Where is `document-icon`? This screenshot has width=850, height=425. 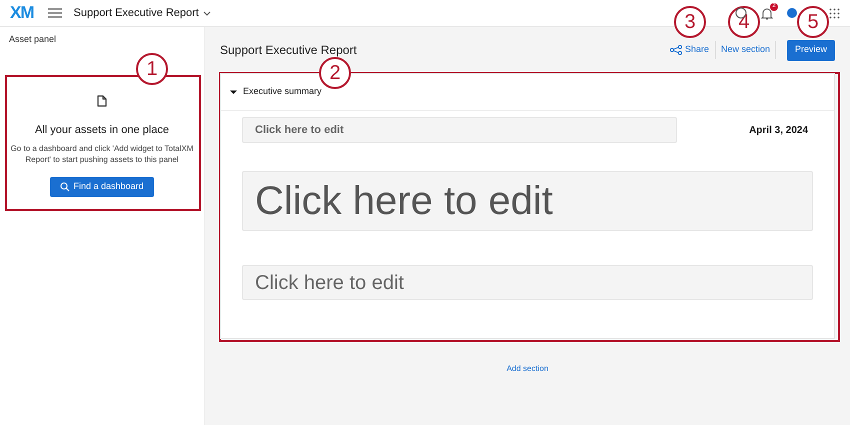 document-icon is located at coordinates (102, 101).